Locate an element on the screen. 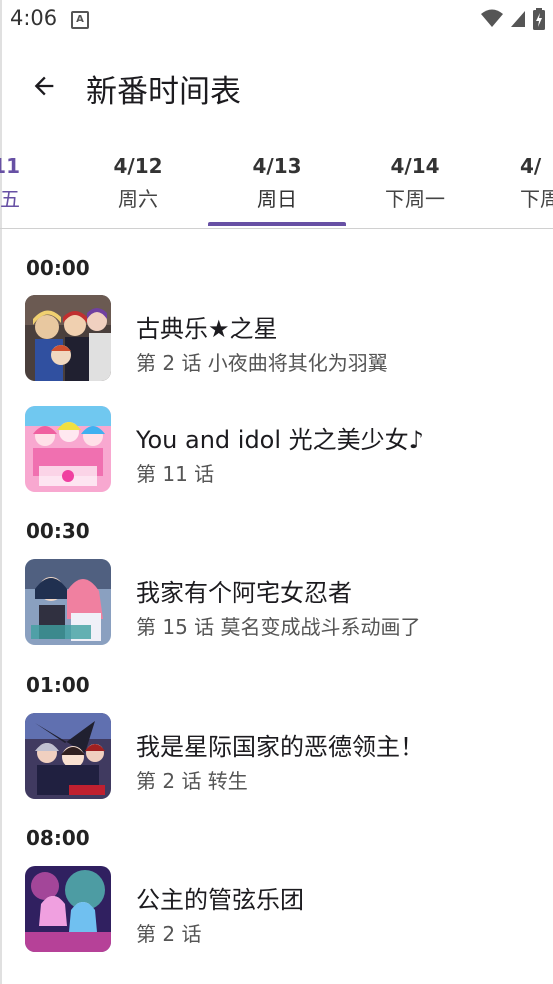 Image resolution: width=553 pixels, height=984 pixels. time-header: 08:00 is located at coordinates (58, 838).